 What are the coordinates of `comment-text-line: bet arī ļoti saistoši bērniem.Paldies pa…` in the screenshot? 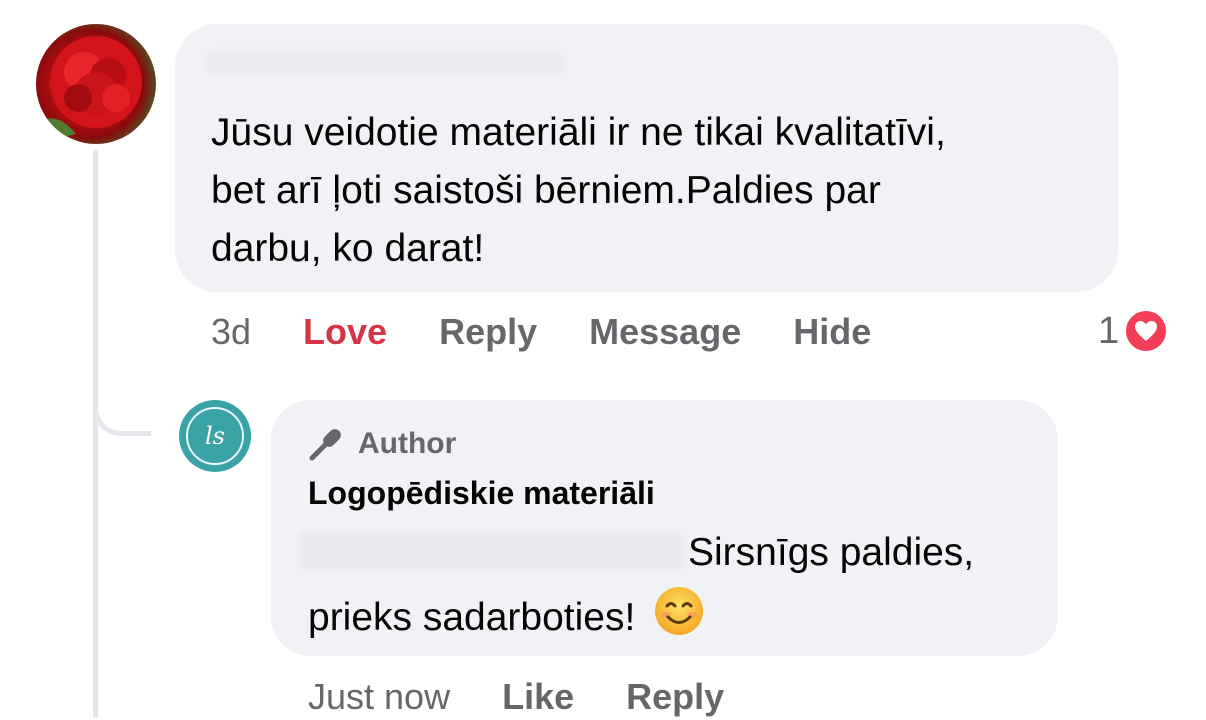 It's located at (546, 190).